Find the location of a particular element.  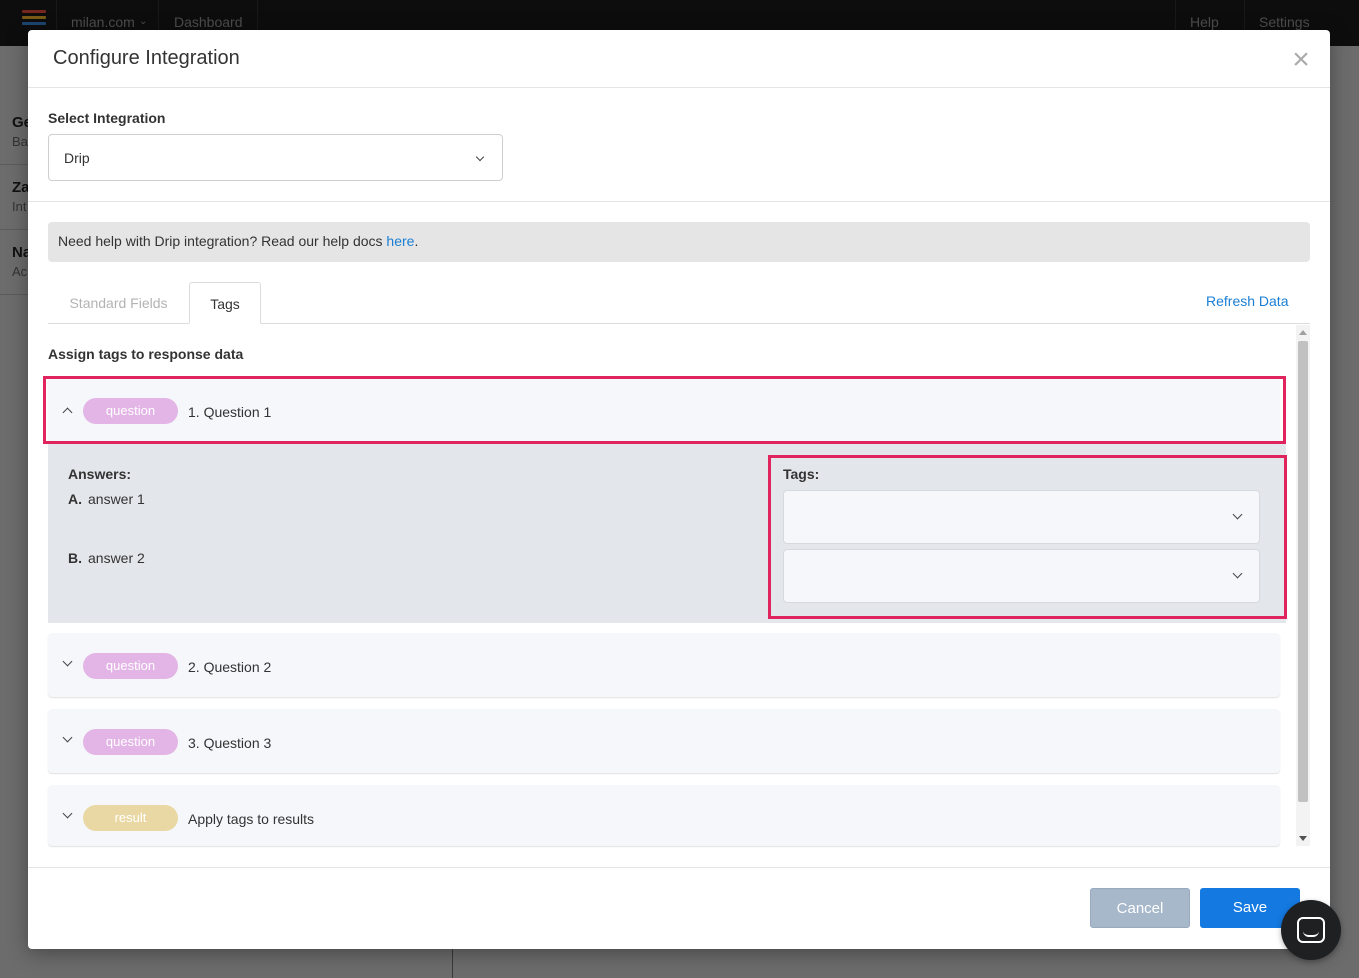

tab-tags: Tags is located at coordinates (225, 303).